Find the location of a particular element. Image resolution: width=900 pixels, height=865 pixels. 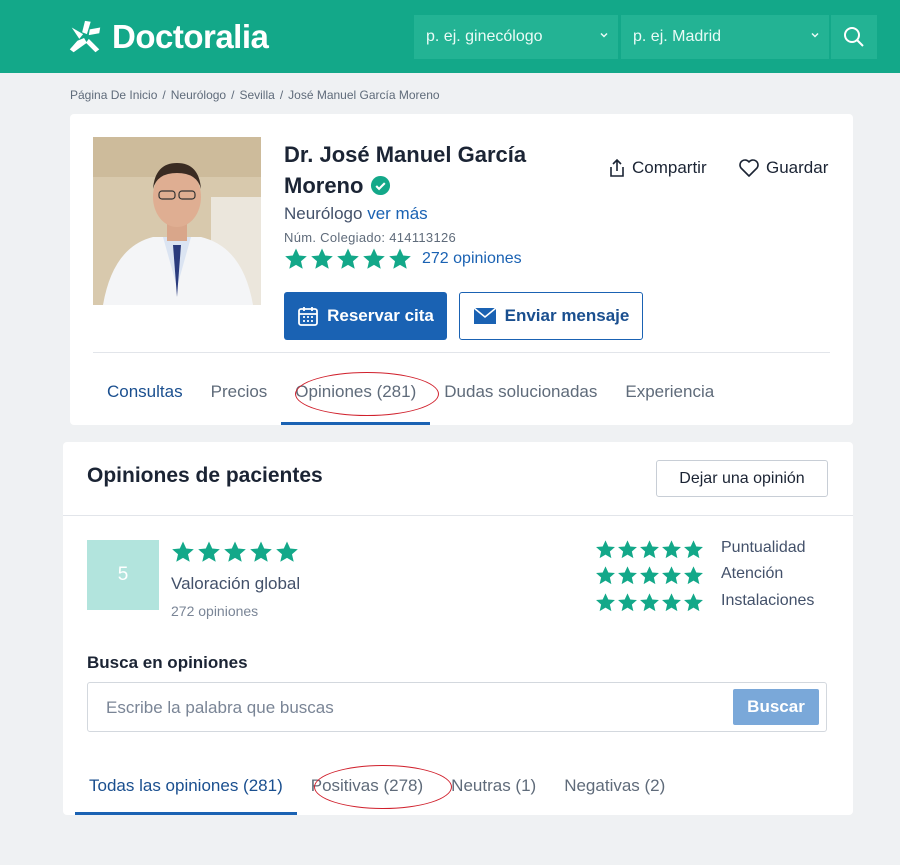

criterion-label: Instalaciones is located at coordinates (768, 600).